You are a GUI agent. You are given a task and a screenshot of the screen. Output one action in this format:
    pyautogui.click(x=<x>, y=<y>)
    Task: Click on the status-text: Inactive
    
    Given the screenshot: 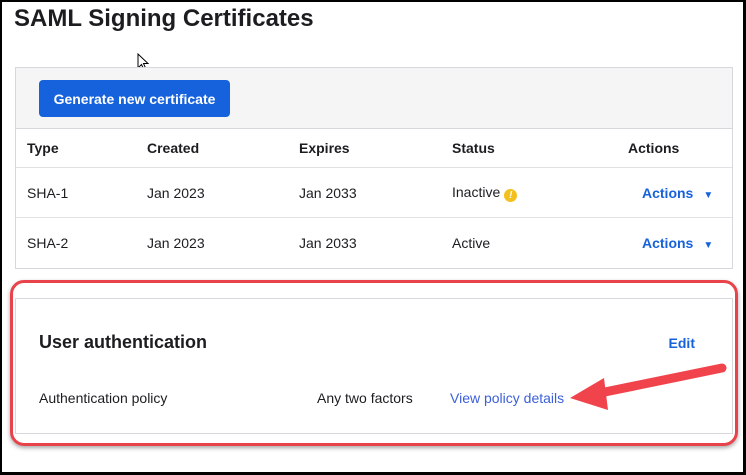 What is the action you would take?
    pyautogui.click(x=476, y=191)
    